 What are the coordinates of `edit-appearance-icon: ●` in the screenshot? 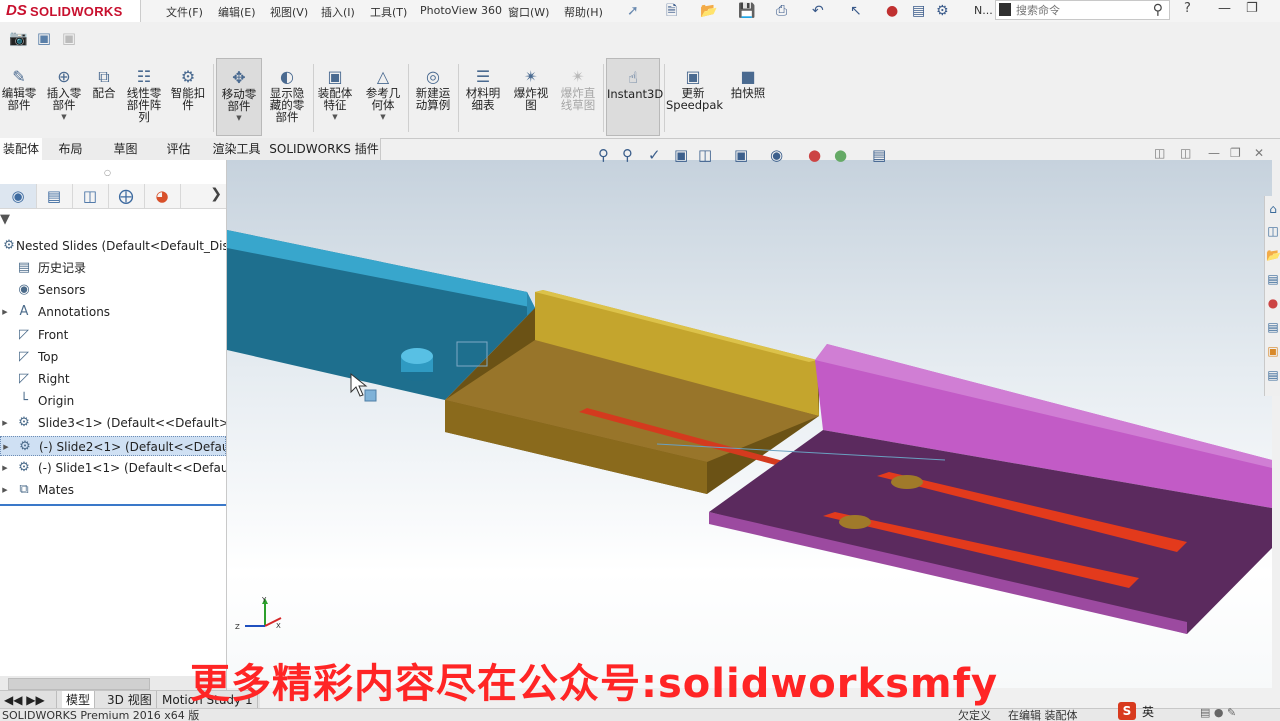 It's located at (814, 155).